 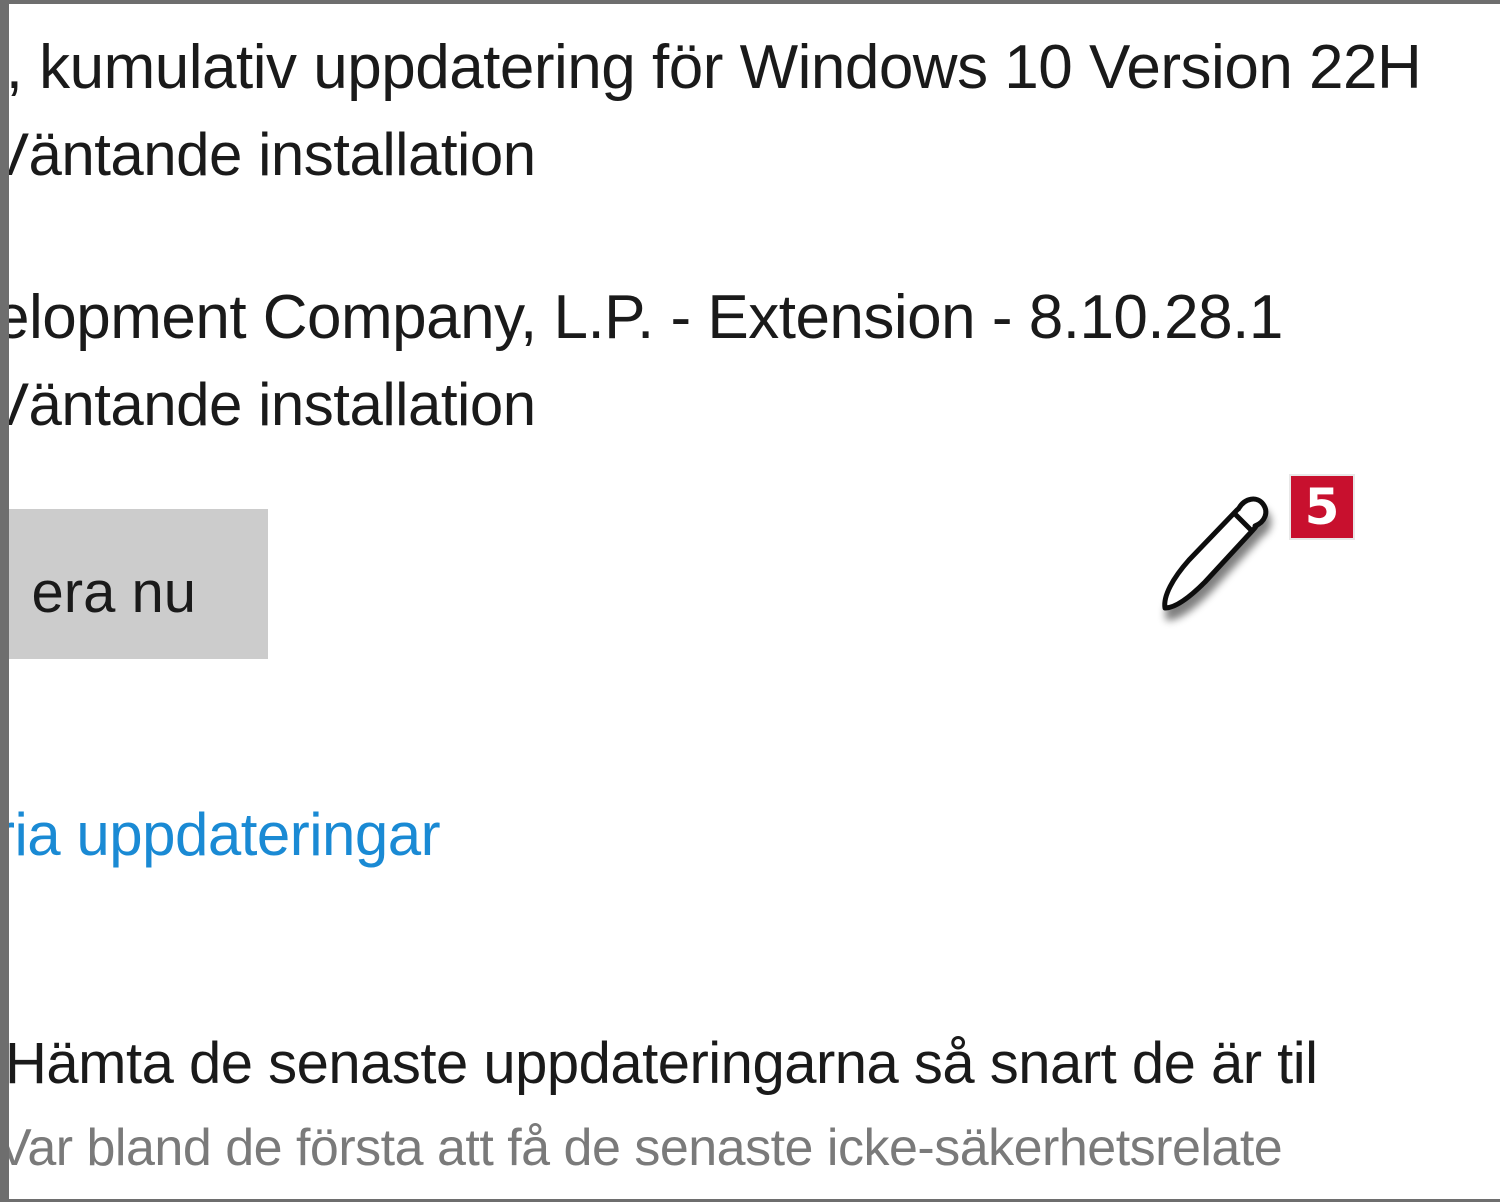 I want to click on install-now-button-label: era nu, so click(x=113, y=592).